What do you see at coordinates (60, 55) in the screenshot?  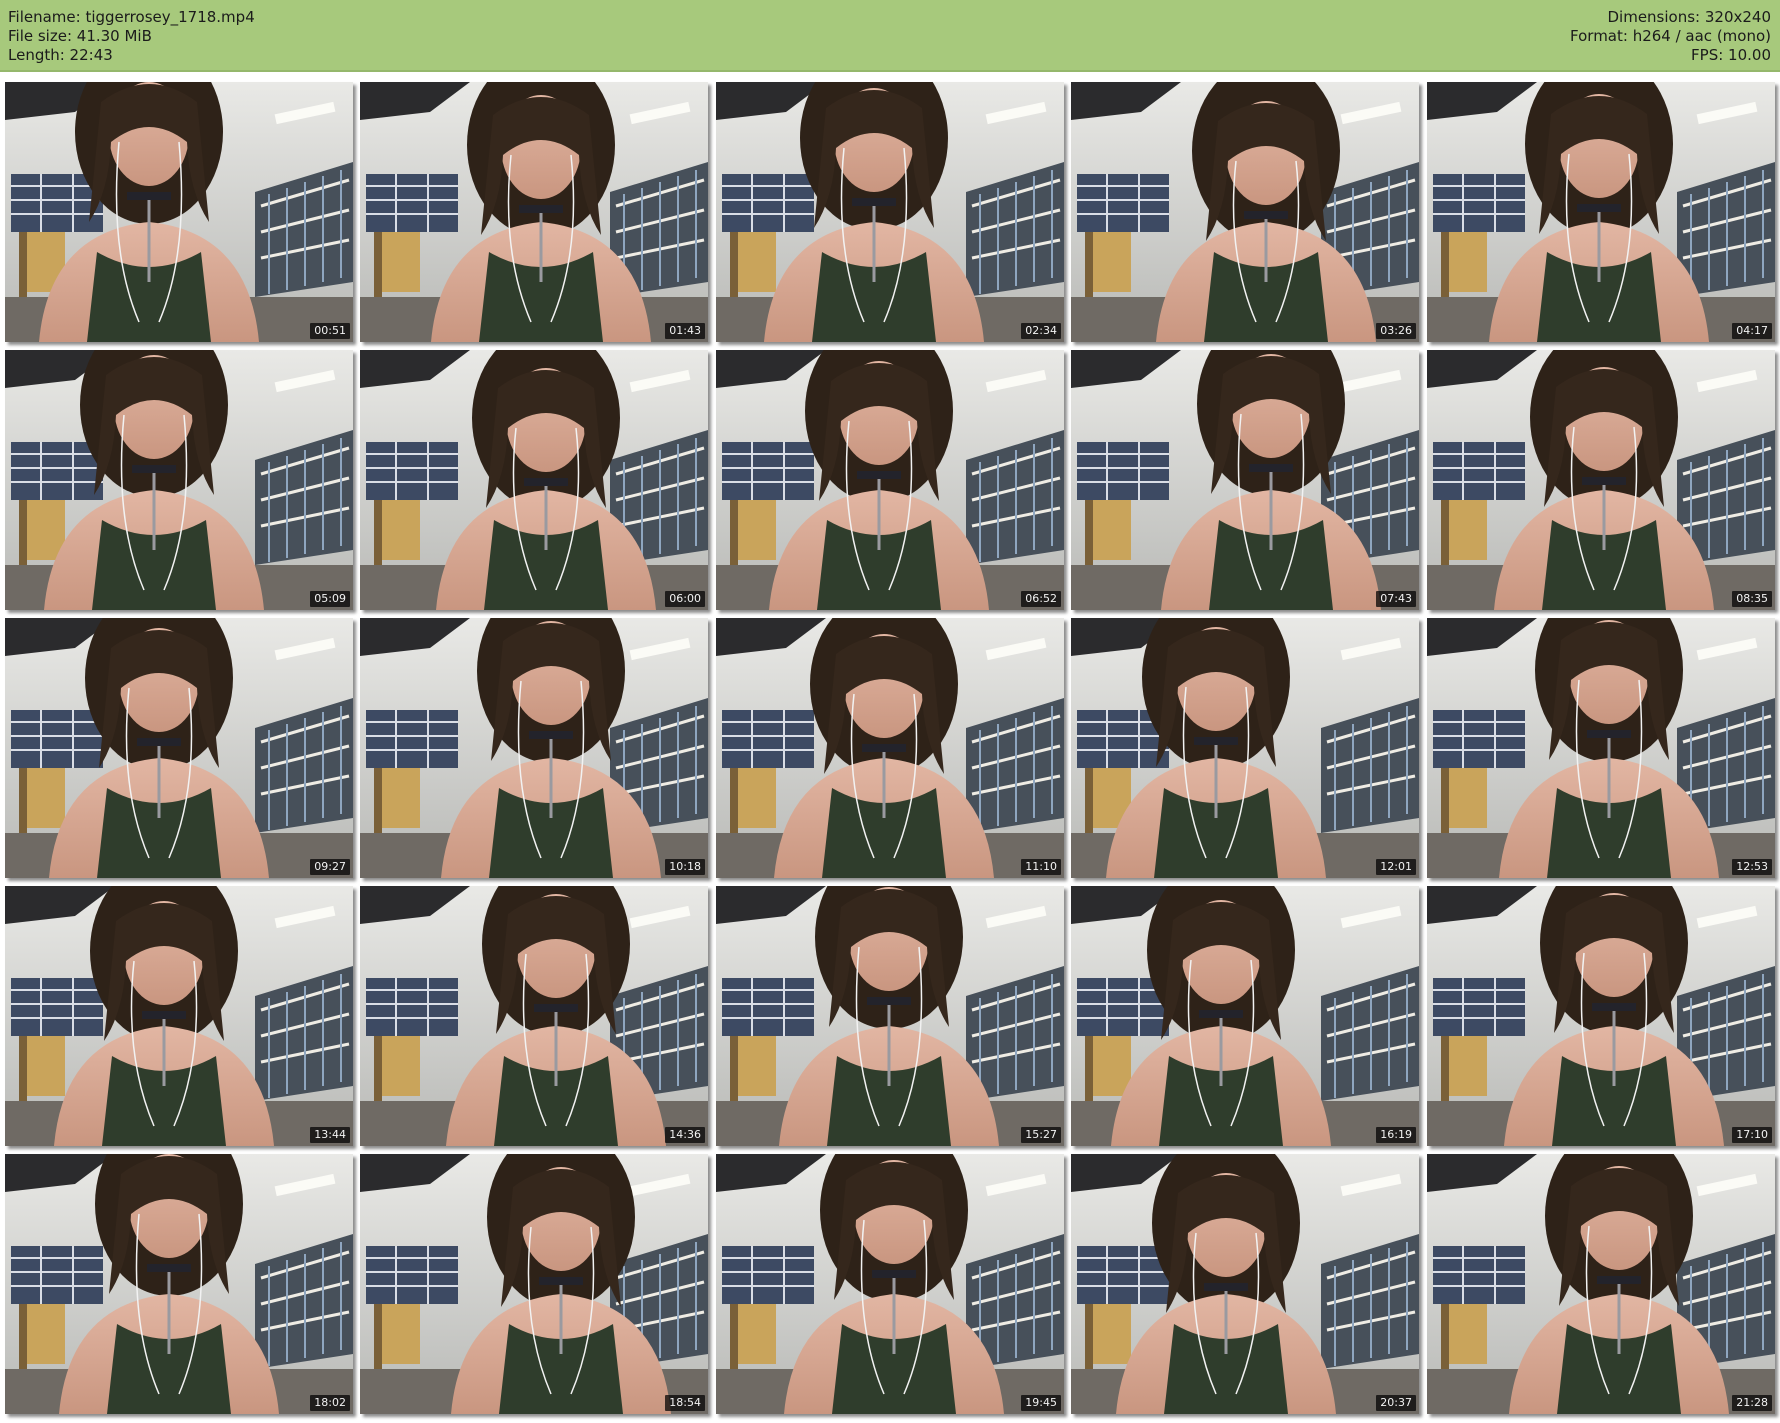 I see `length-text: Length: 22:43` at bounding box center [60, 55].